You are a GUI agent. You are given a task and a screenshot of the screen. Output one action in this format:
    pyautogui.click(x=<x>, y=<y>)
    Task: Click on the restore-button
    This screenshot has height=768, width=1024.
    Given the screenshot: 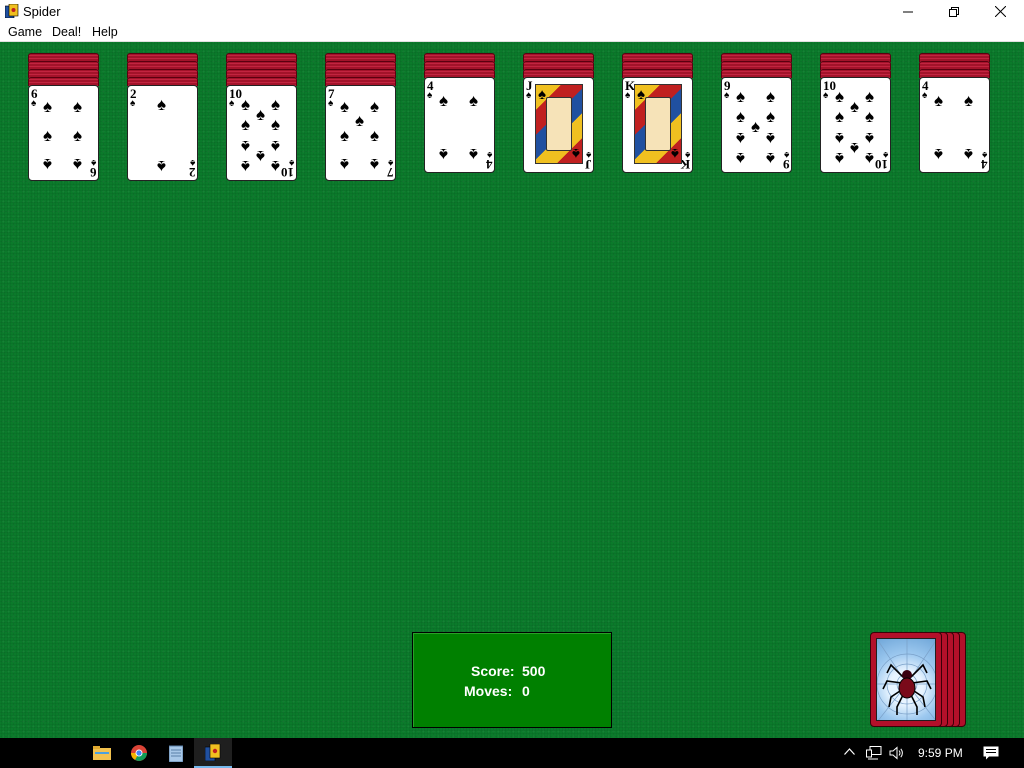 What is the action you would take?
    pyautogui.click(x=954, y=11)
    